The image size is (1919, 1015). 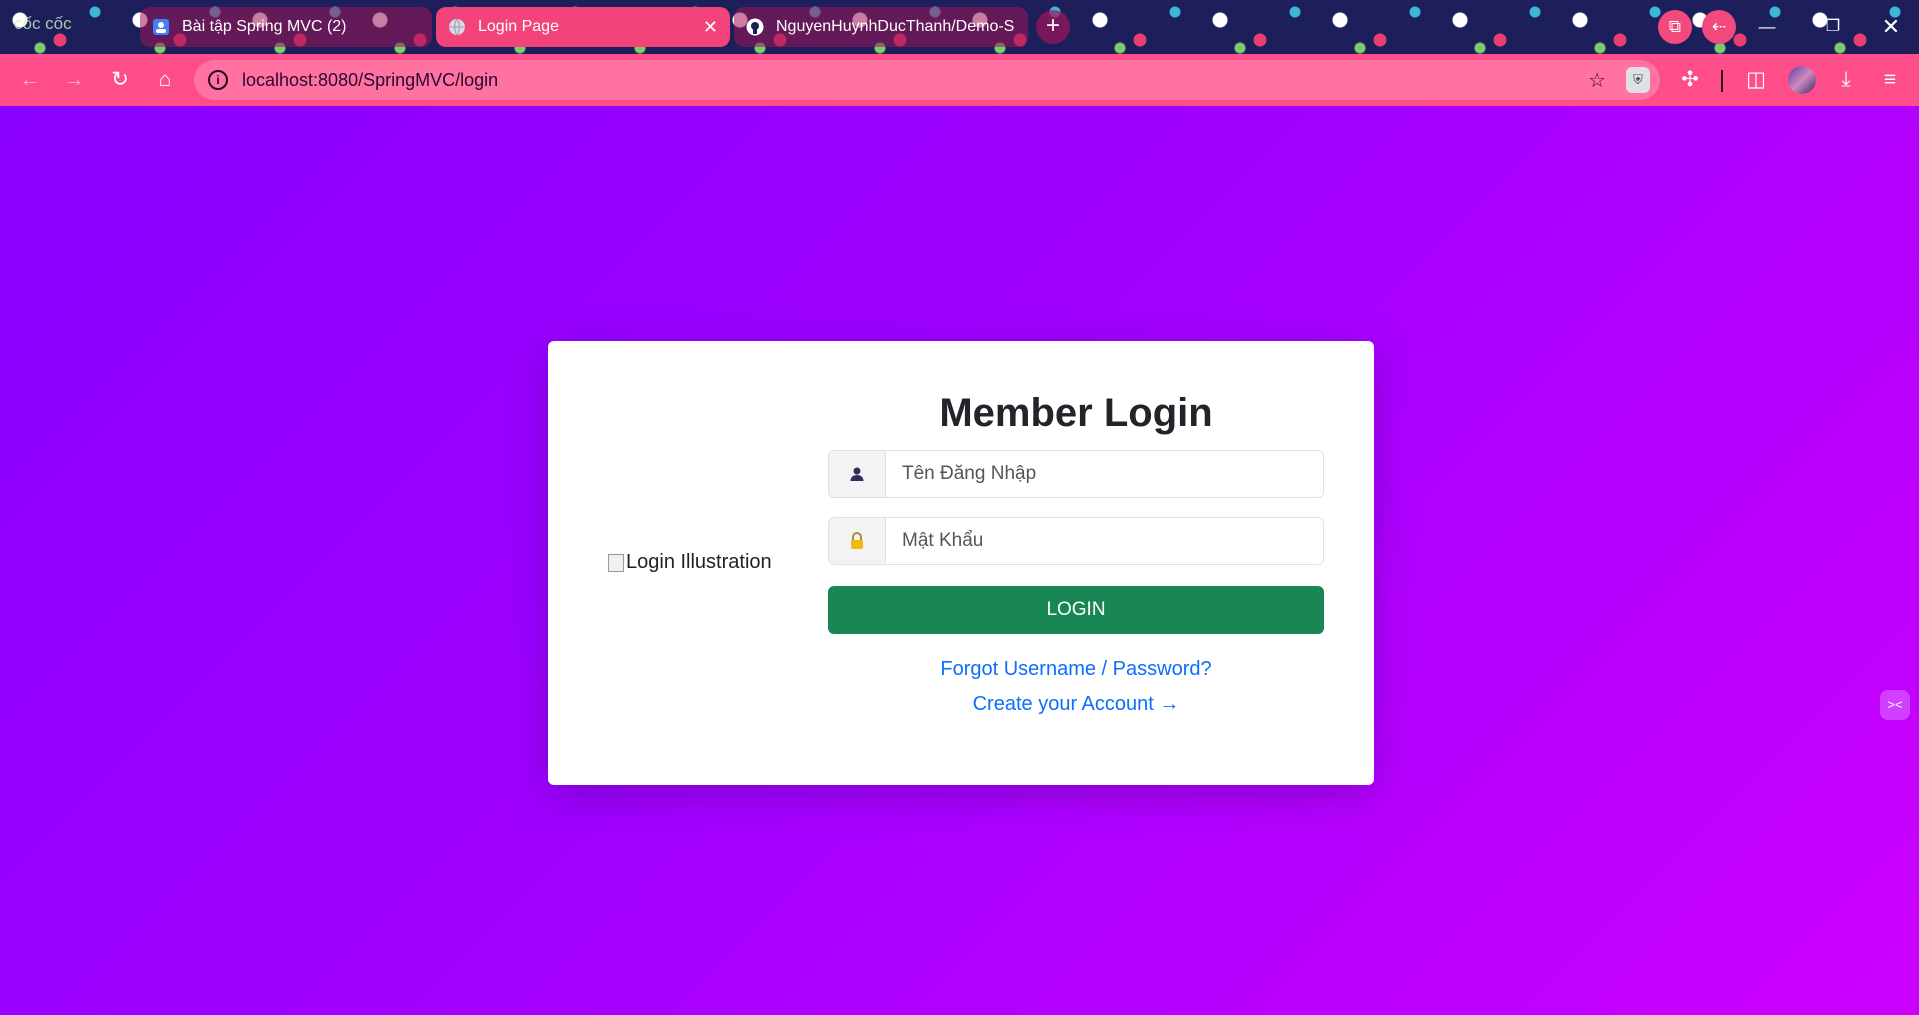 What do you see at coordinates (457, 27) in the screenshot?
I see `globe-icon` at bounding box center [457, 27].